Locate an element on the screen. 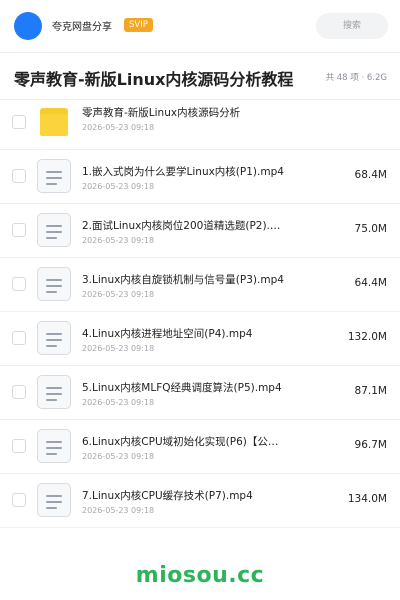 Image resolution: width=400 pixels, height=600 pixels. folder-summary: 共 48 项 · 6.2G is located at coordinates (356, 78).